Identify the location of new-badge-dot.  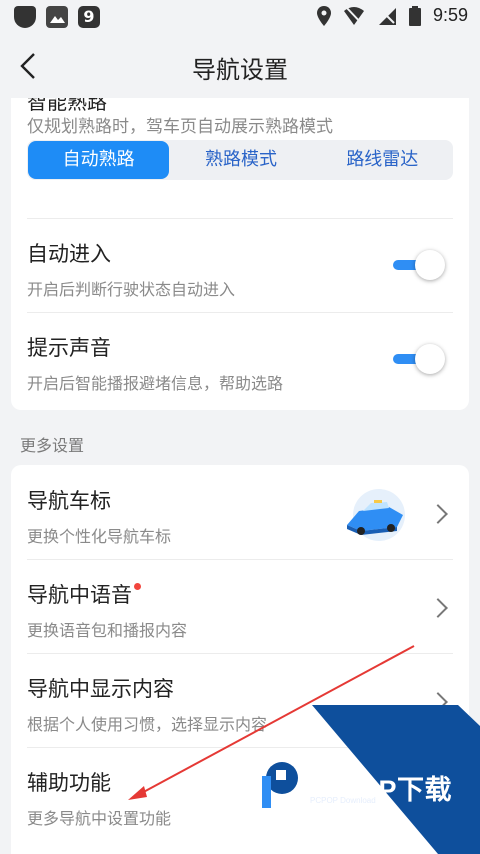
(137, 586).